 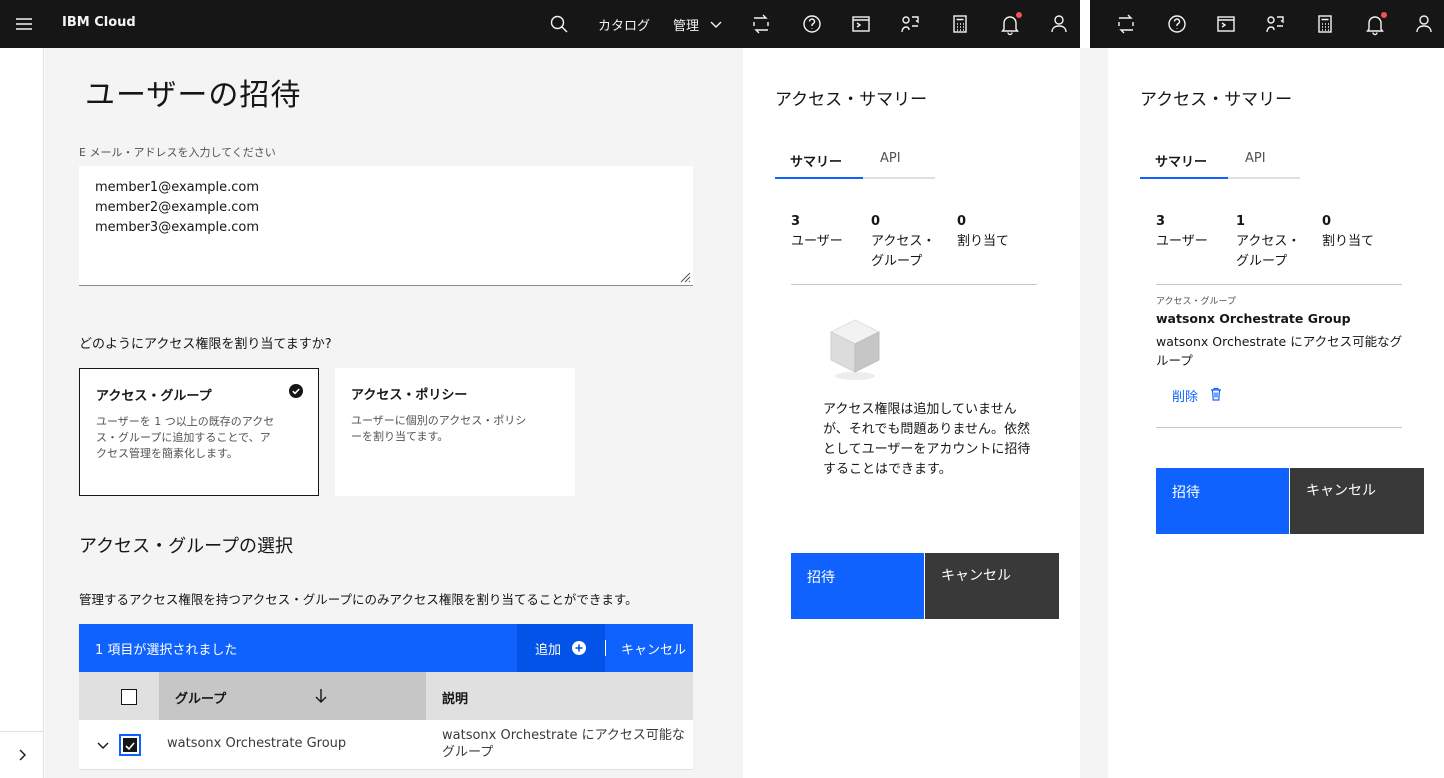 I want to click on group-description: watsonx Orchestrate にアクセス可能なグループ, so click(x=1279, y=351).